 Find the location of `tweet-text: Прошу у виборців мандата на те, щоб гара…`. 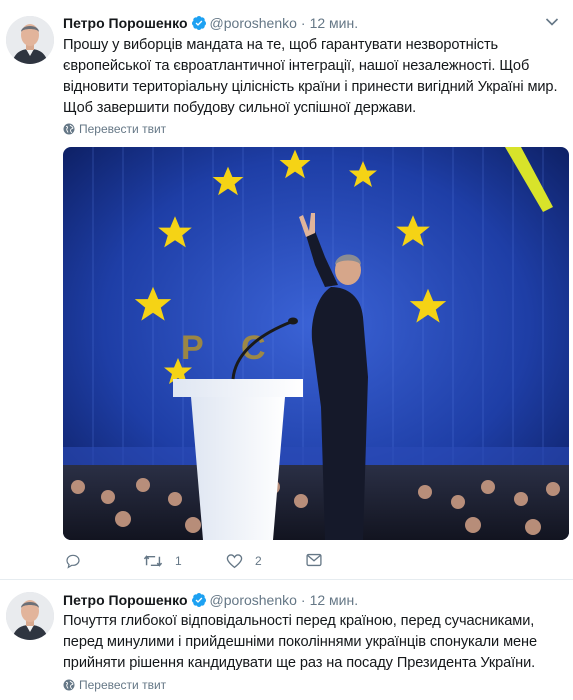

tweet-text: Прошу у виборців мандата на те, щоб гара… is located at coordinates (310, 76).